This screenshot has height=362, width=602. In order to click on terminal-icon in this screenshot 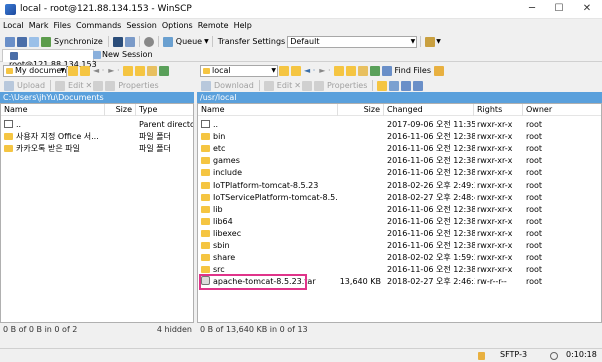, I will do `click(117, 41)`.